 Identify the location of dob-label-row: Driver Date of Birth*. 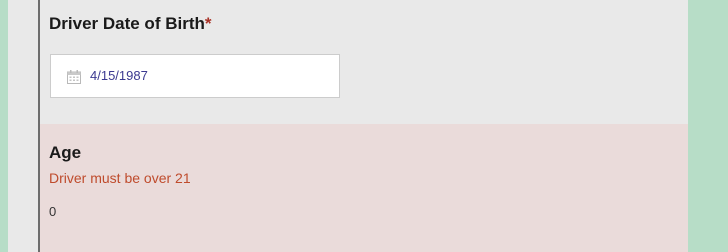
(130, 24).